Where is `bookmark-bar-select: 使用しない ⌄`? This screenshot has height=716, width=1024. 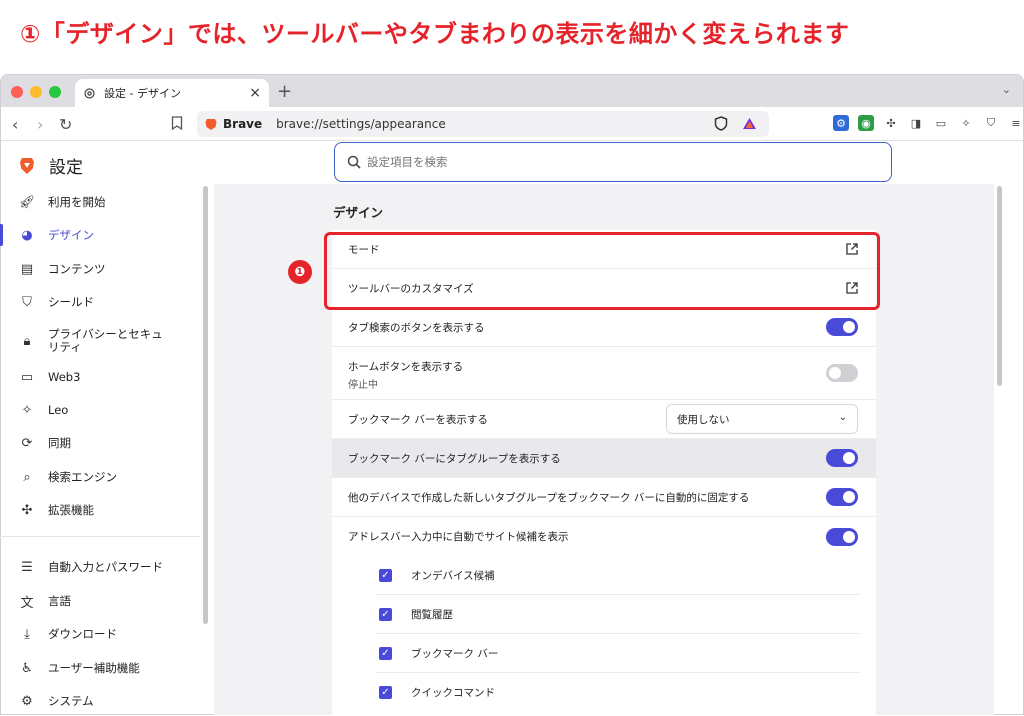 bookmark-bar-select: 使用しない ⌄ is located at coordinates (762, 419).